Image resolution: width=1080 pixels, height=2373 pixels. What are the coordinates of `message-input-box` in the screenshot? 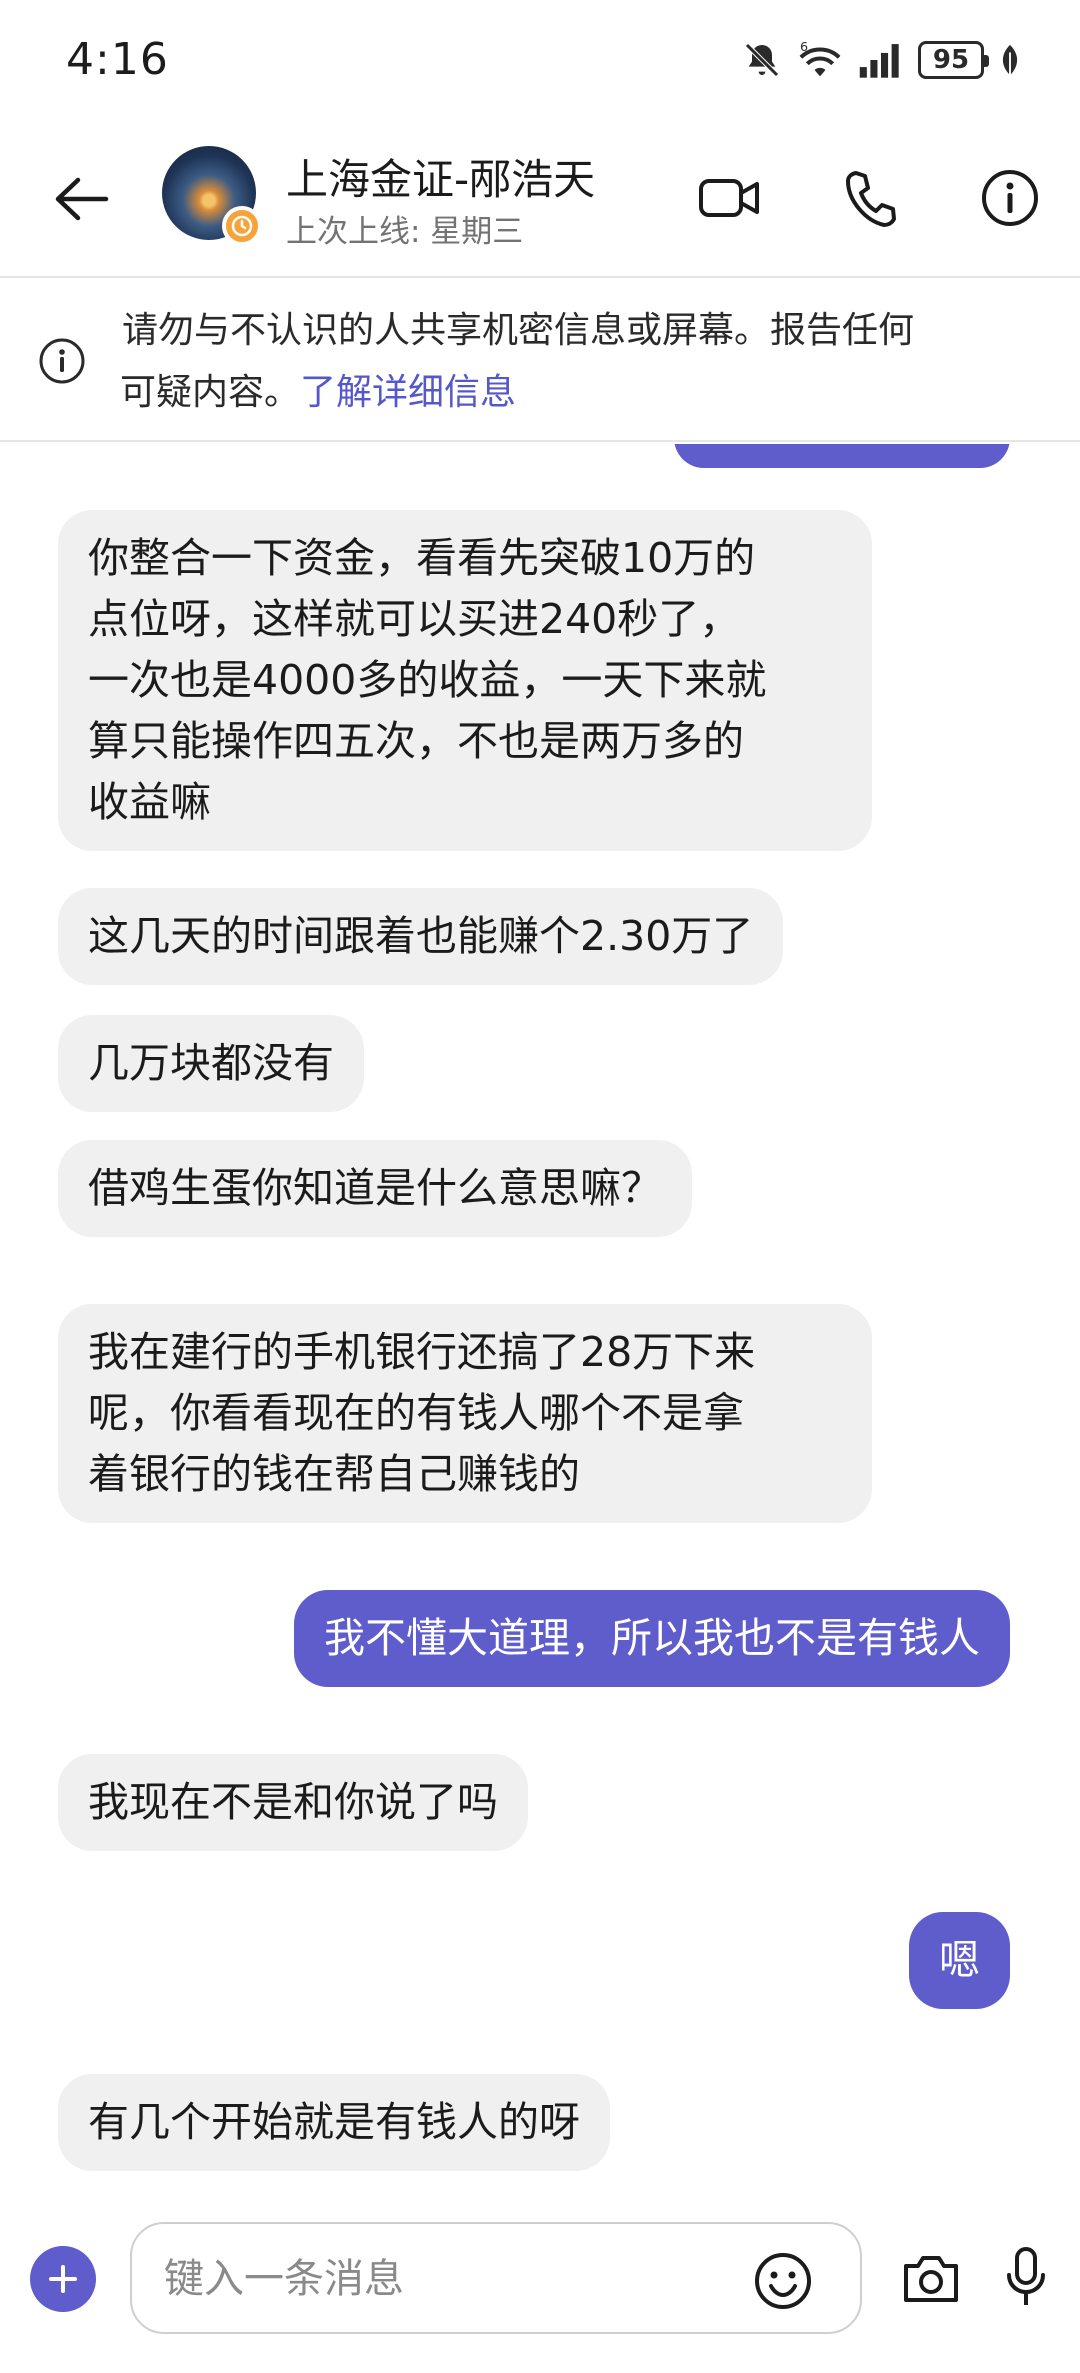 It's located at (496, 2278).